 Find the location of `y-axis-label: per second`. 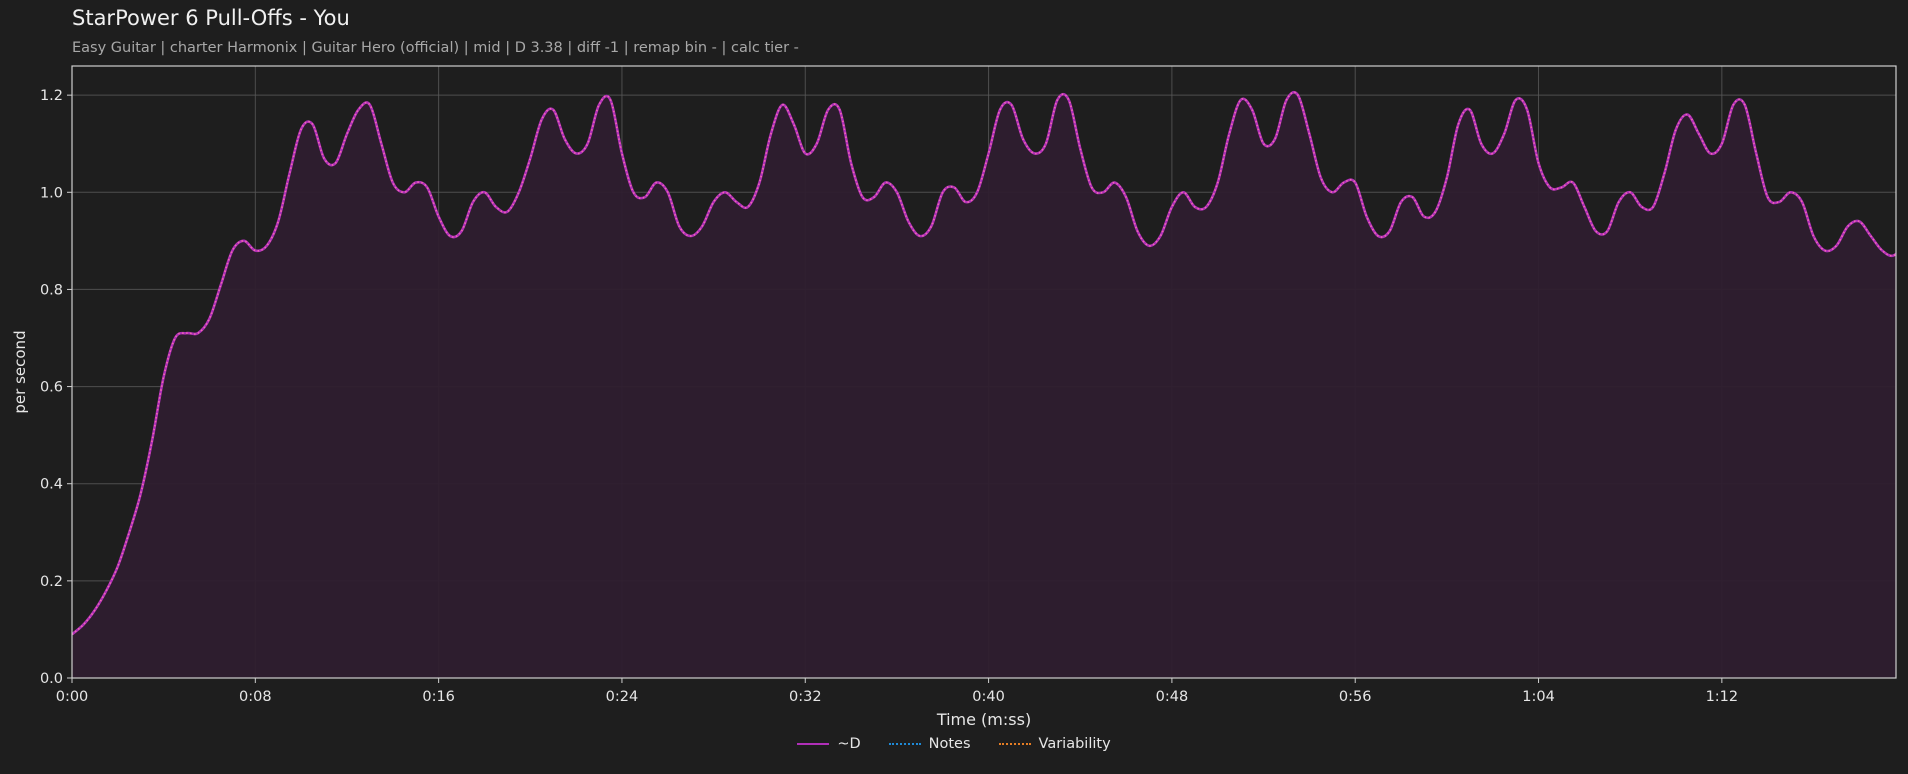

y-axis-label: per second is located at coordinates (20, 371).